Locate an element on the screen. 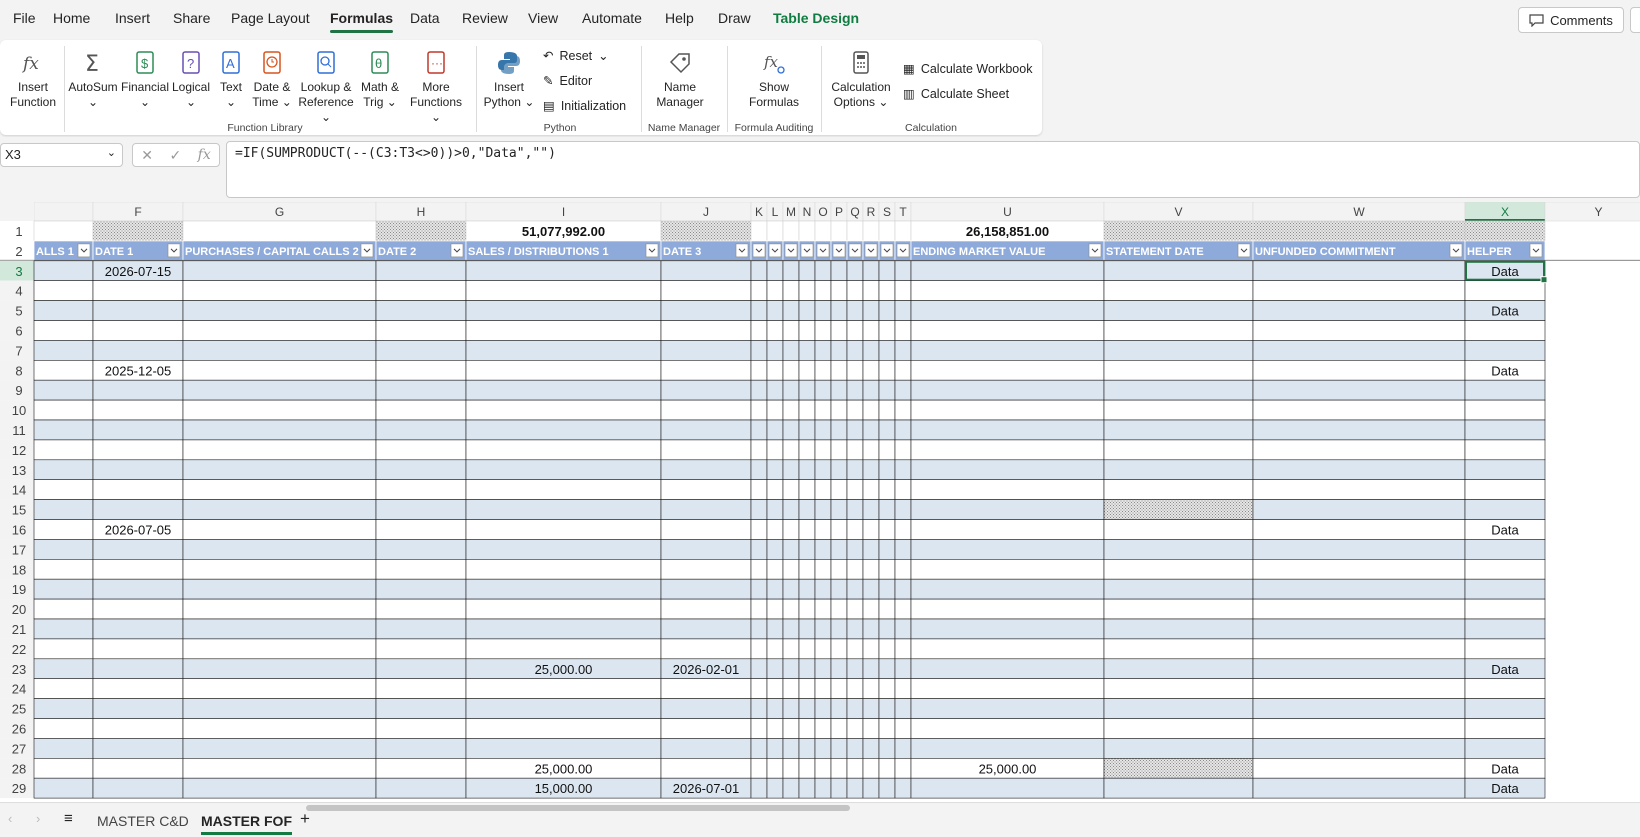 The width and height of the screenshot is (1640, 837). date-time-button: Date & Time ⌄ is located at coordinates (272, 80).